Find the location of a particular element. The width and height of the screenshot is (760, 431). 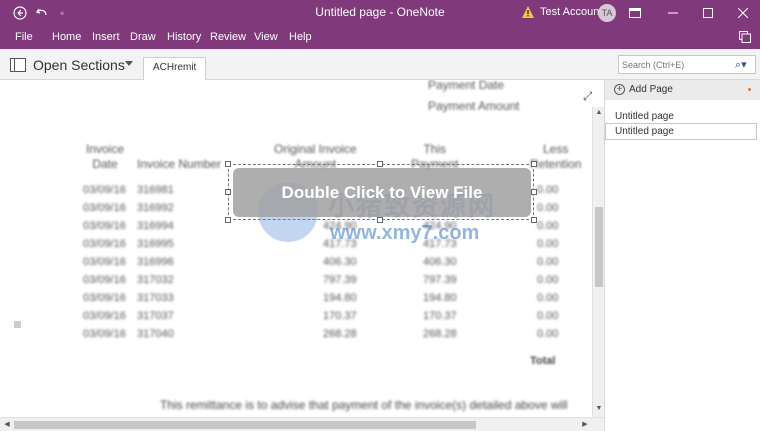

notebook-icon is located at coordinates (18, 65).